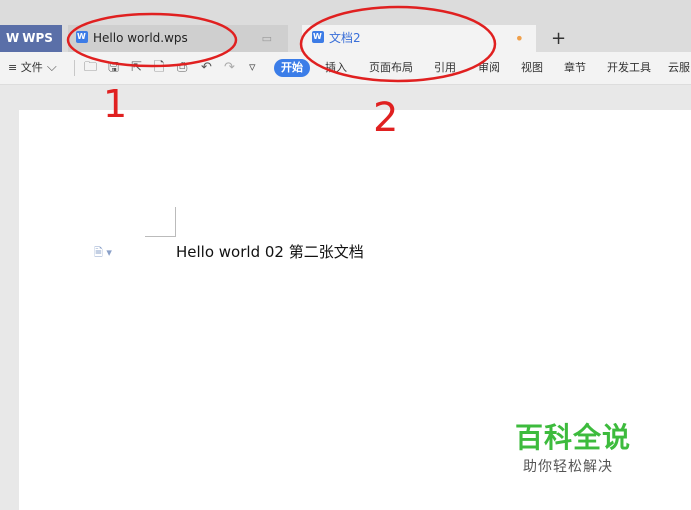  What do you see at coordinates (385, 118) in the screenshot?
I see `annotation-label-2: 2` at bounding box center [385, 118].